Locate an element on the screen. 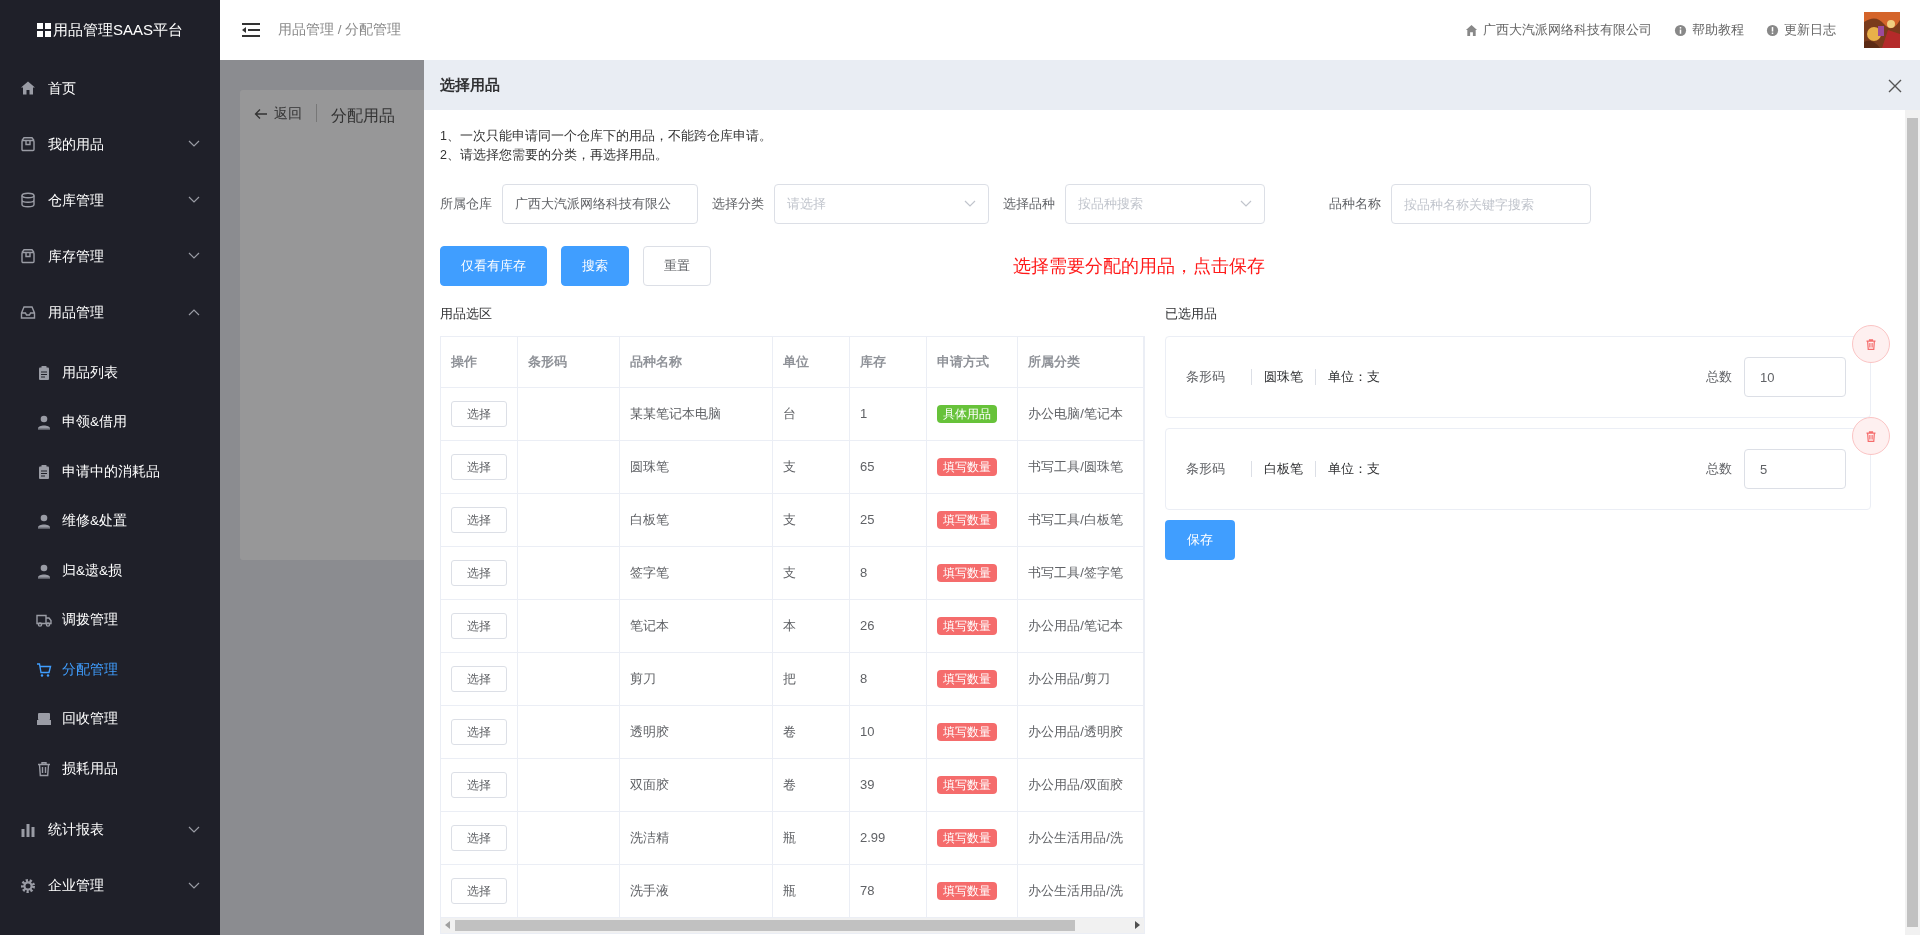 This screenshot has width=1920, height=935. dialog-title: 选择用品 is located at coordinates (470, 84).